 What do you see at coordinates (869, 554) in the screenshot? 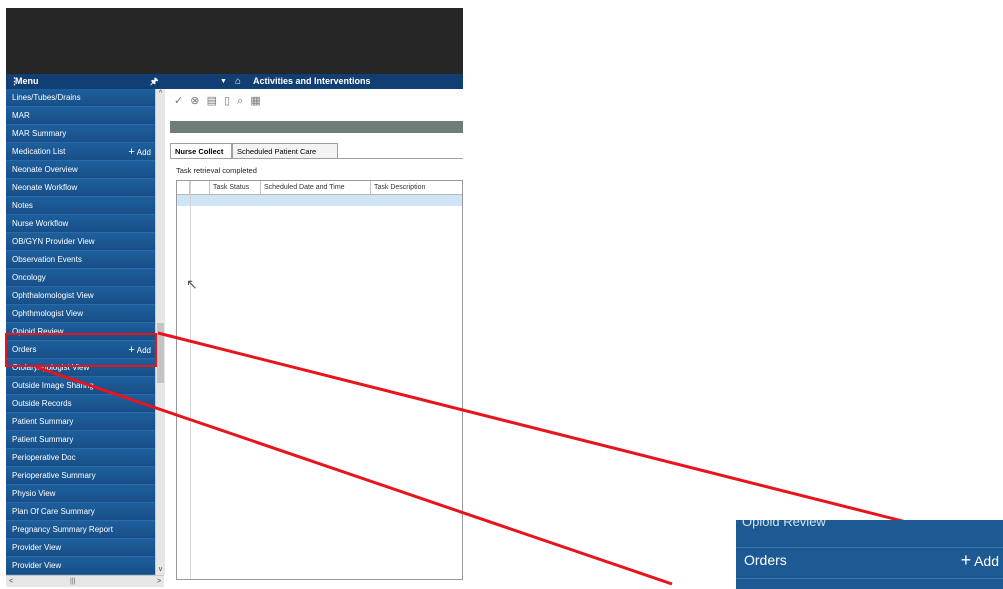
I see `zoom-inset: Opioid Review Orders + Add` at bounding box center [869, 554].